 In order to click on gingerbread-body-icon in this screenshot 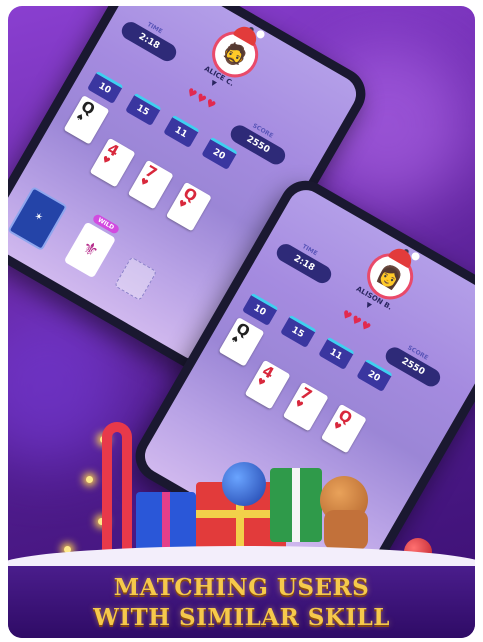, I will do `click(346, 530)`.